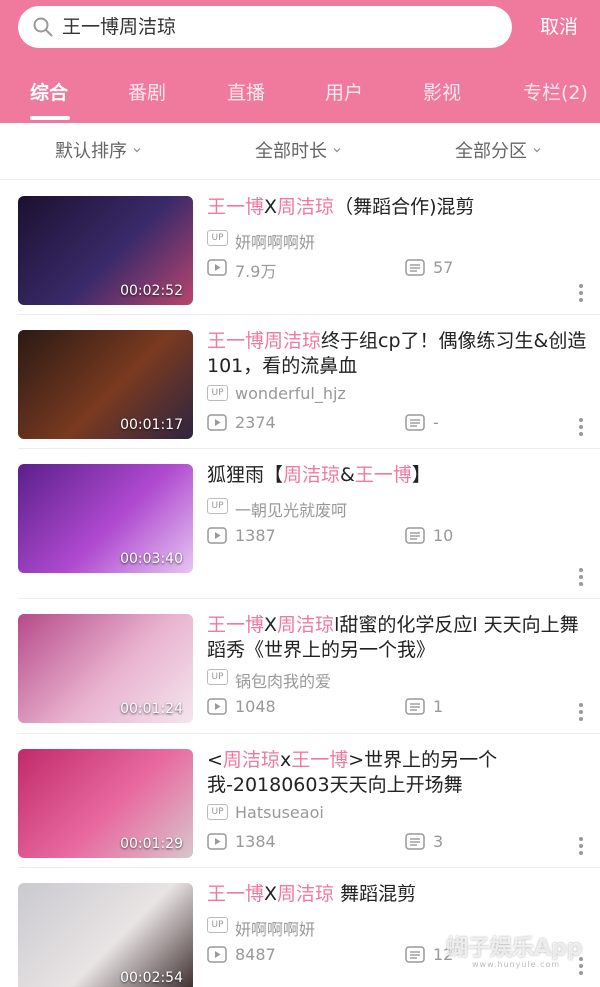 The height and width of the screenshot is (987, 600). I want to click on view-count: 8487, so click(255, 954).